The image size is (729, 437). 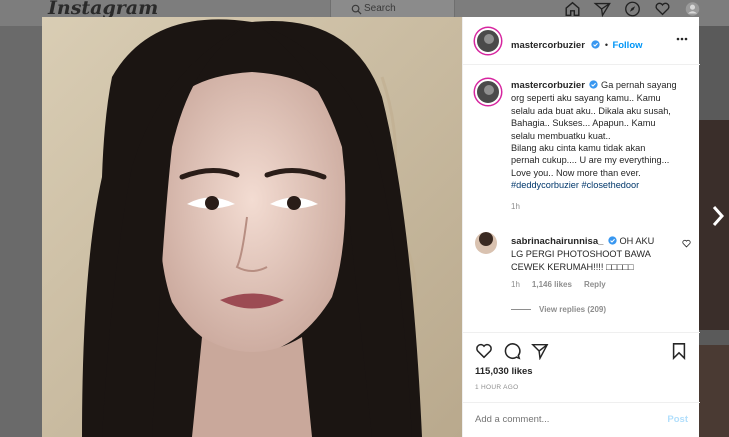 I want to click on search-icon, so click(x=356, y=9).